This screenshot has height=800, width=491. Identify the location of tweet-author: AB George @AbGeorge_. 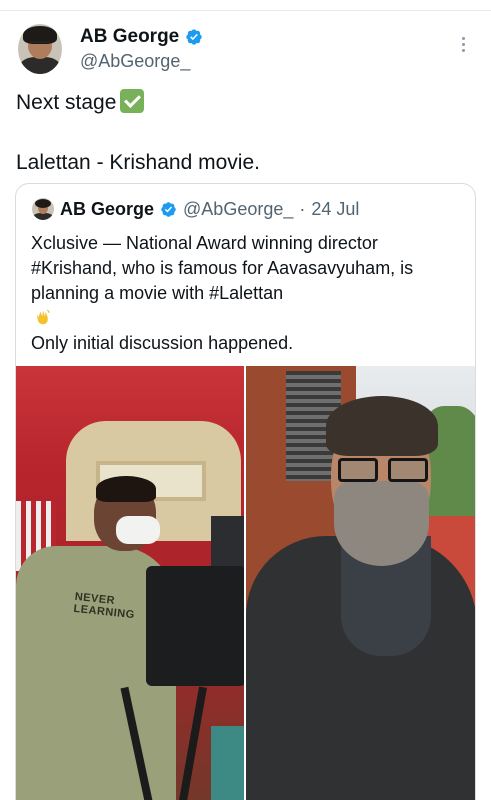
(245, 50).